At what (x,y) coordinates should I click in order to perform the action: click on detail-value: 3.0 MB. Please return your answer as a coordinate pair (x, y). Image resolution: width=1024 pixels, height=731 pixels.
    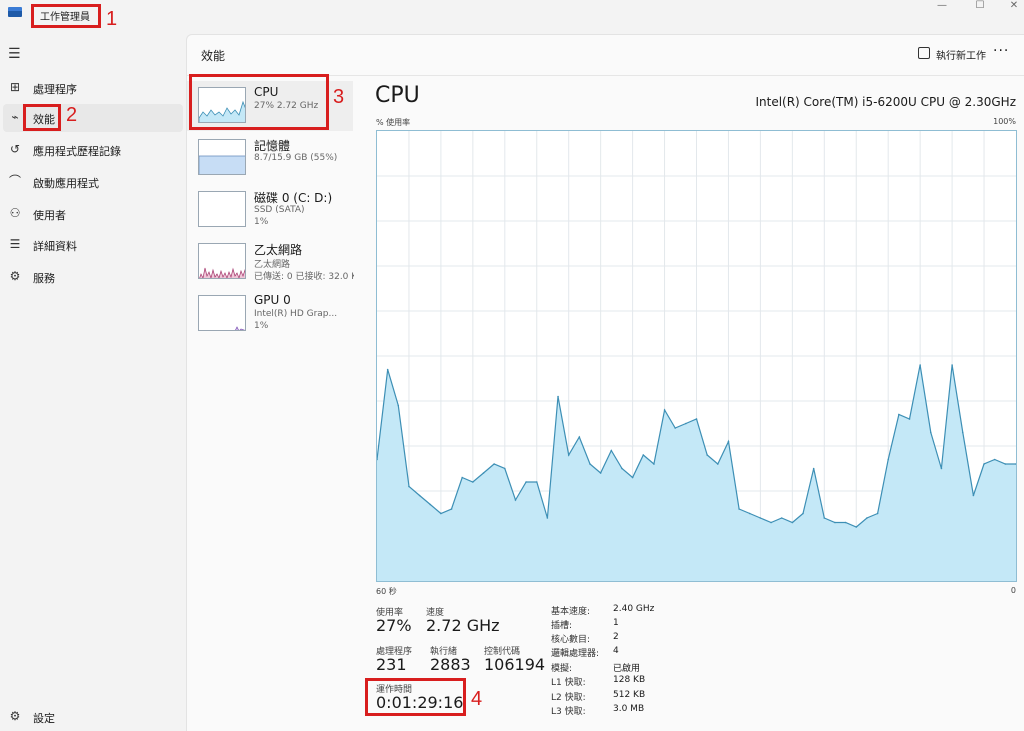
    Looking at the image, I should click on (629, 709).